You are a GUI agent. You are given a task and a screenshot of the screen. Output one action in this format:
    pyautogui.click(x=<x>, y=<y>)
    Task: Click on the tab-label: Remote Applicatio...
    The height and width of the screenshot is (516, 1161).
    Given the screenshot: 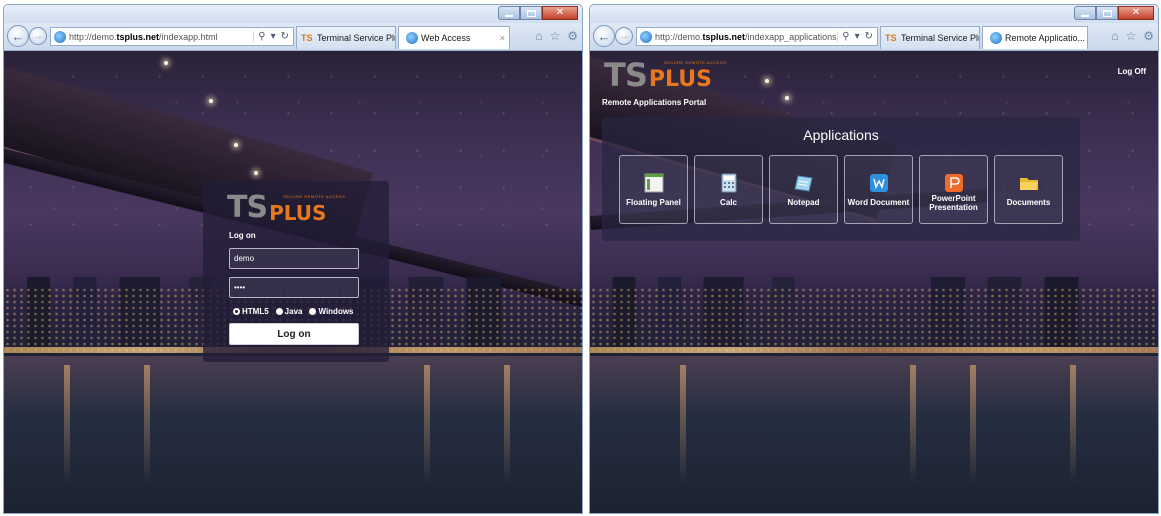 What is the action you would take?
    pyautogui.click(x=1045, y=38)
    